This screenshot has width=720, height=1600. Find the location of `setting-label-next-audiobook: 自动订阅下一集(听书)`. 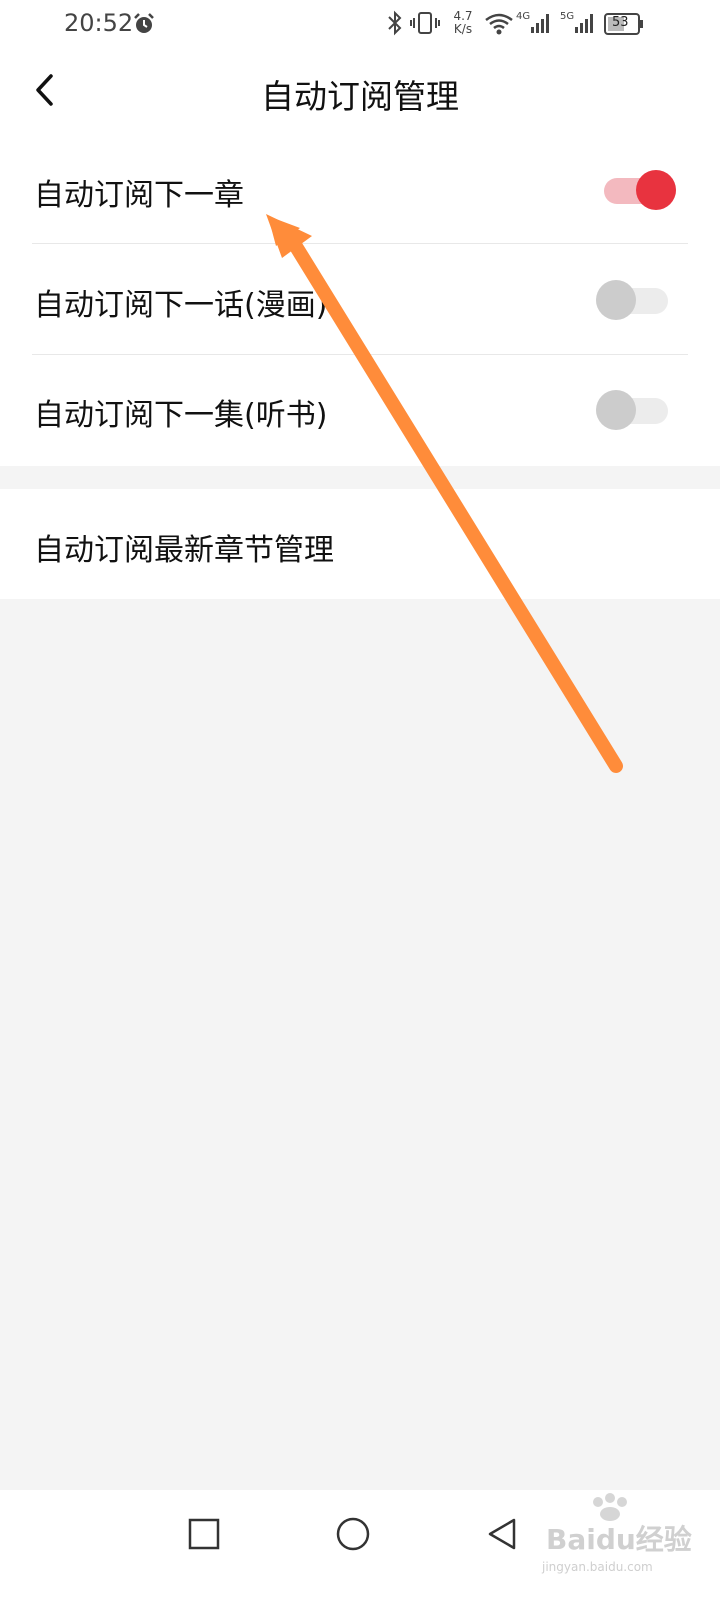

setting-label-next-audiobook: 自动订阅下一集(听书) is located at coordinates (181, 415).